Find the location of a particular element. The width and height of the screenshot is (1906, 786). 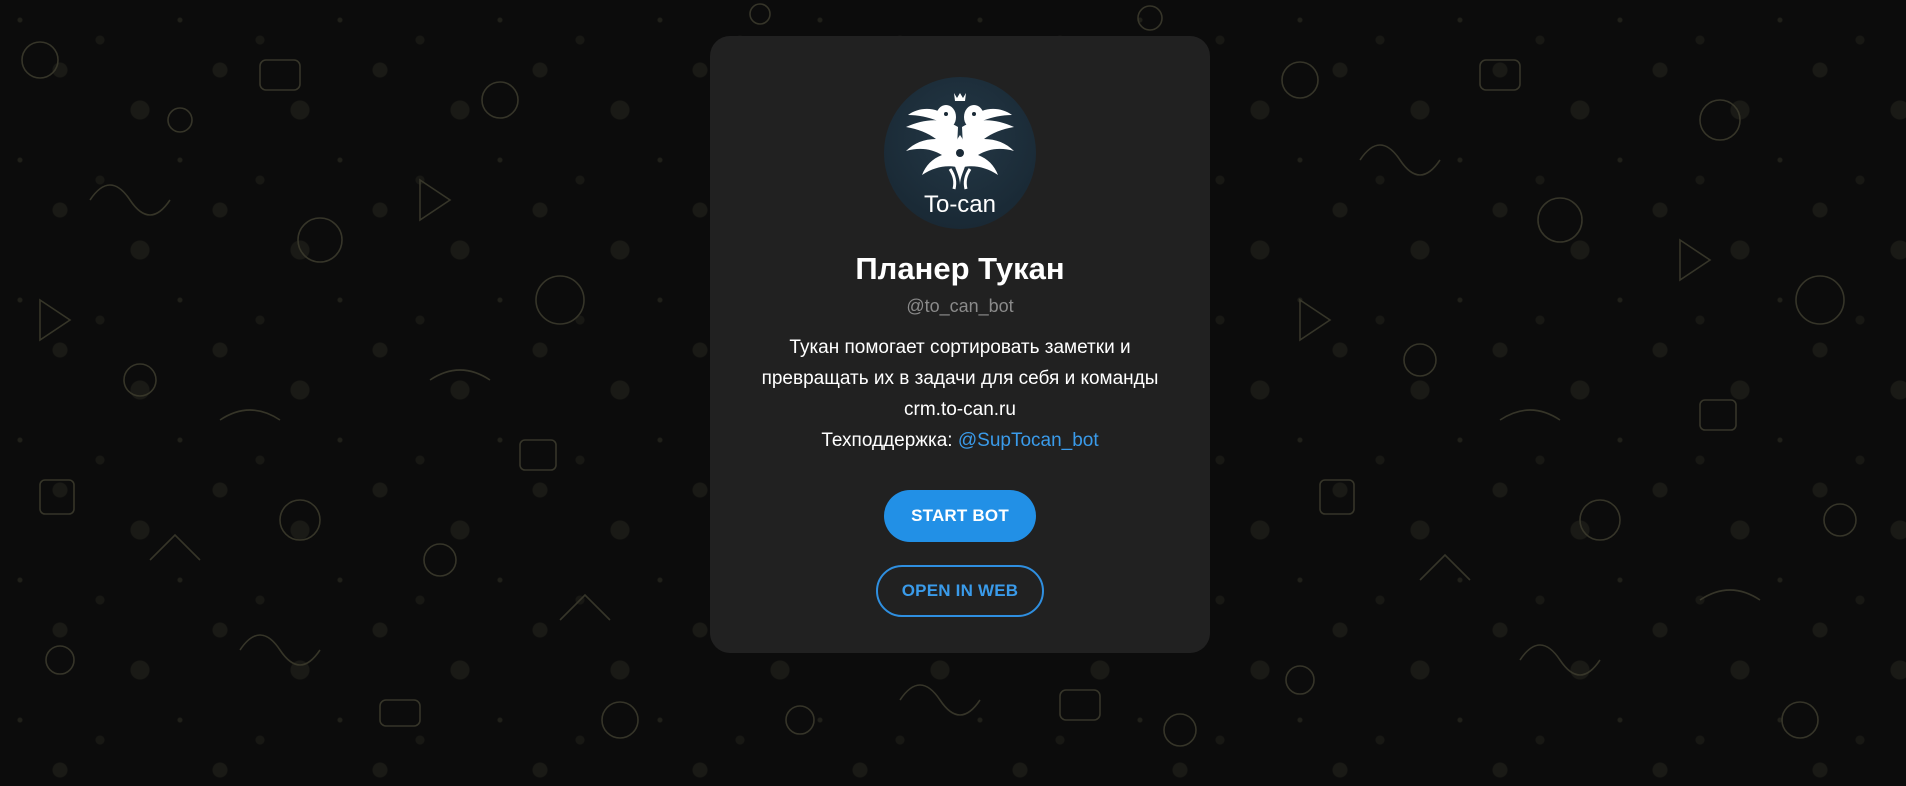

support-line: Техподдержка: @SupTocan_bot is located at coordinates (960, 440).